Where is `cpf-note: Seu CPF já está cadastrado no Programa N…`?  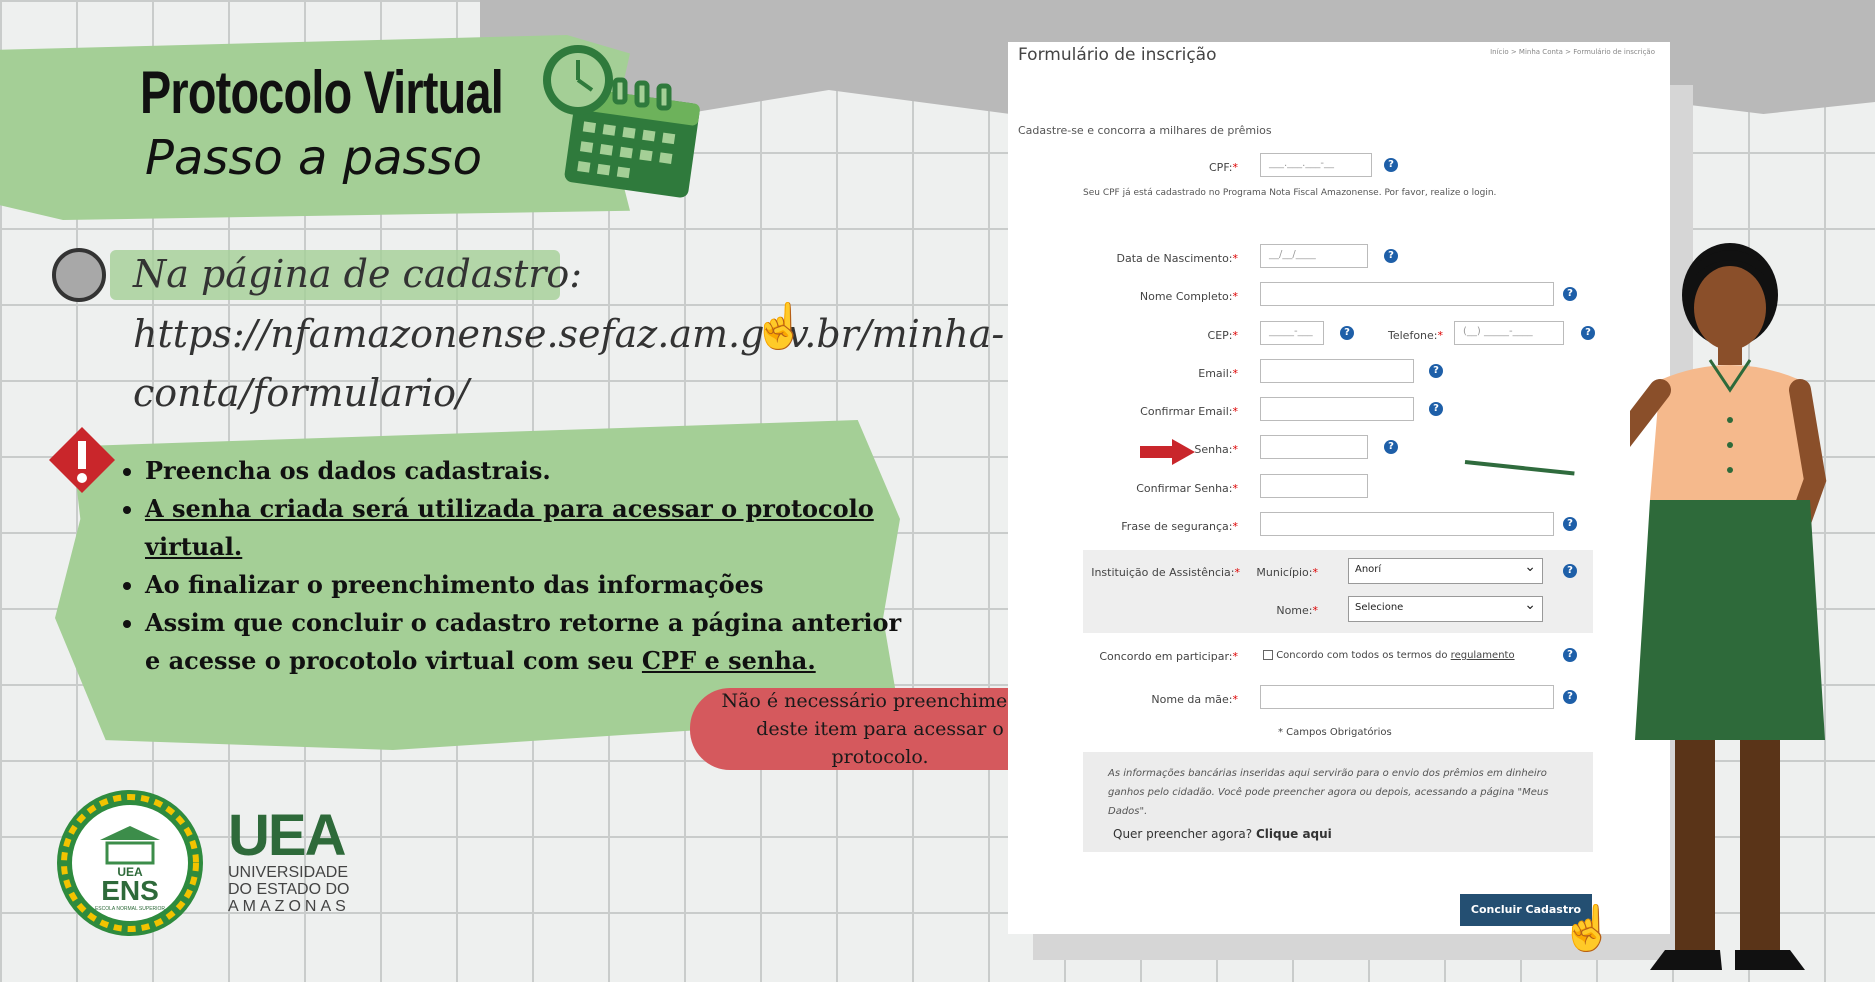 cpf-note: Seu CPF já está cadastrado no Programa N… is located at coordinates (1290, 193).